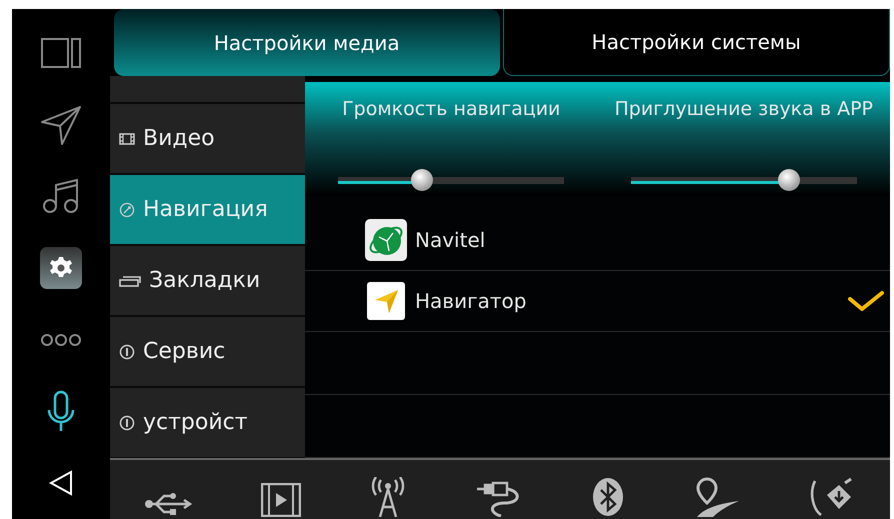 This screenshot has width=894, height=519. I want to click on bookmark-icon, so click(130, 280).